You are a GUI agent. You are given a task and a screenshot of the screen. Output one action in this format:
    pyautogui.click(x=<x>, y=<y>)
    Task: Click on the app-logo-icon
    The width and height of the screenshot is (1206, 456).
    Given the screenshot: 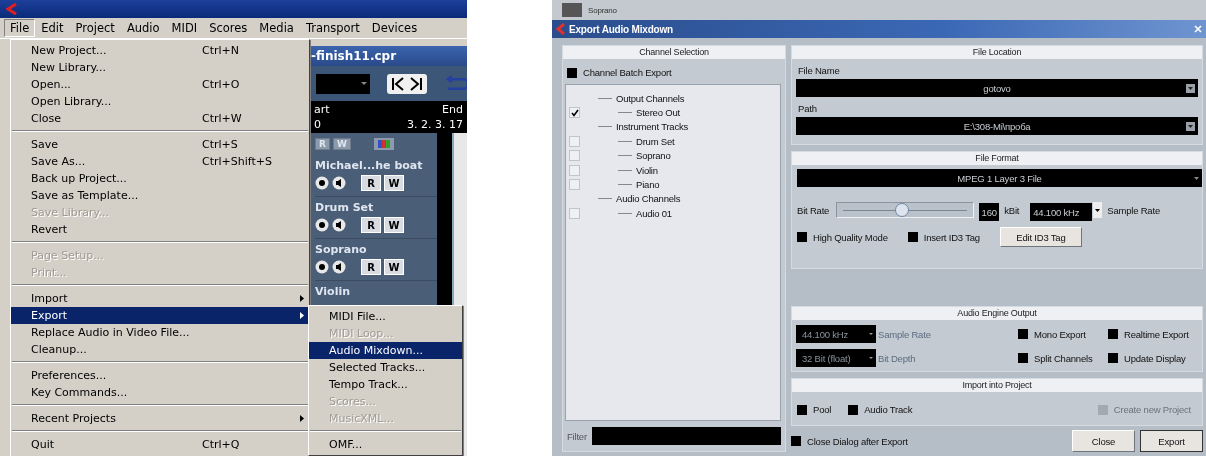 What is the action you would take?
    pyautogui.click(x=561, y=29)
    